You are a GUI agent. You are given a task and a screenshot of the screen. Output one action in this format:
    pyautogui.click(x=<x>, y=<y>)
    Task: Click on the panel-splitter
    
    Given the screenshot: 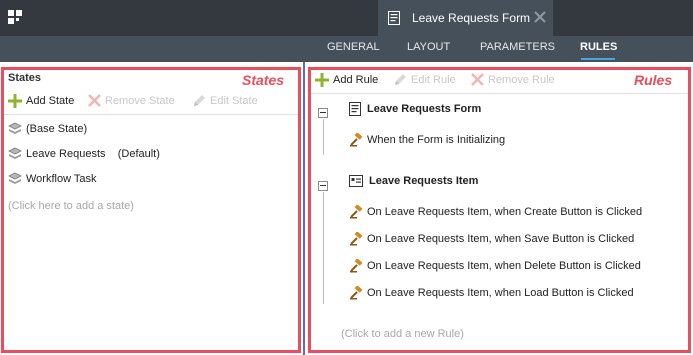 What is the action you would take?
    pyautogui.click(x=304, y=208)
    